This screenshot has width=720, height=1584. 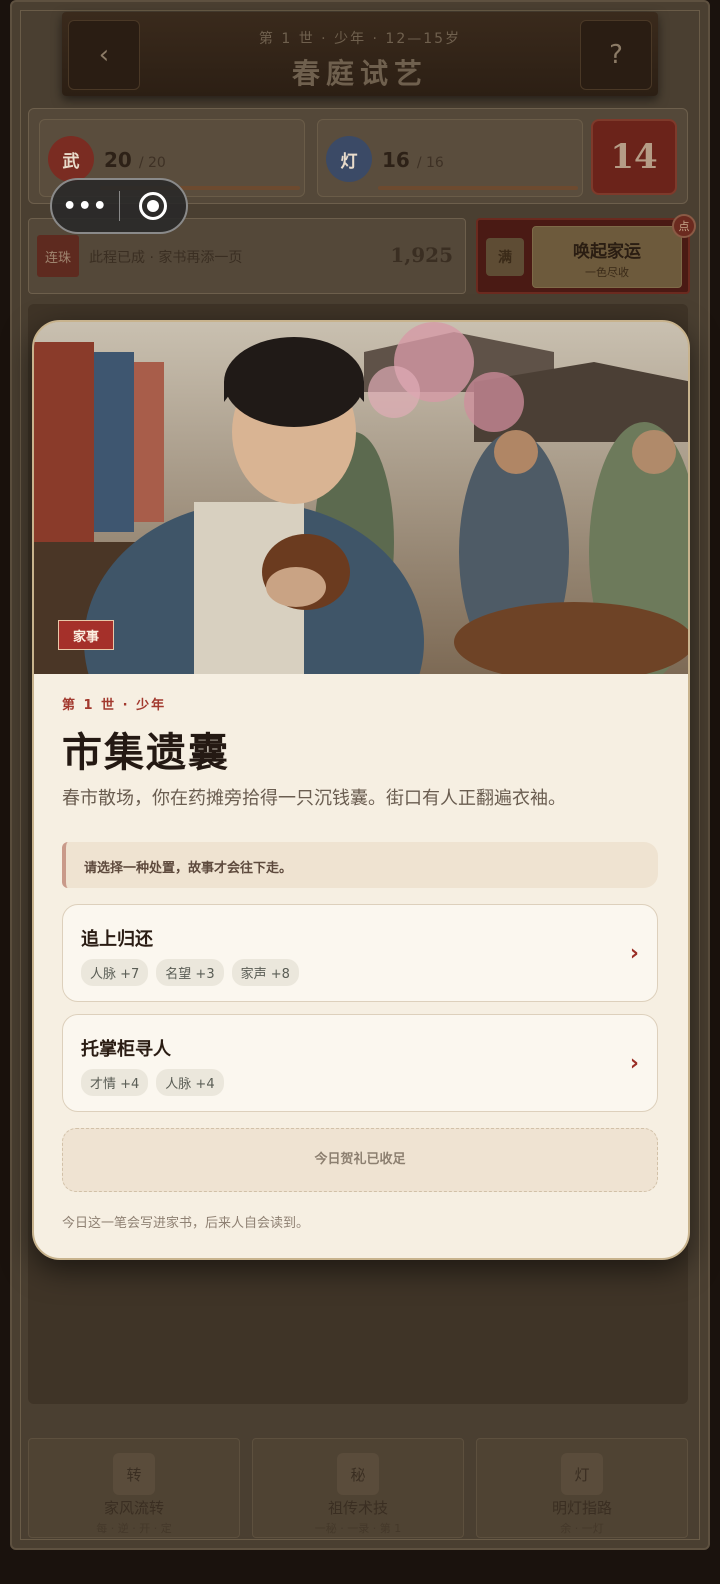 I want to click on action-card-title: 祖传术技, so click(x=357, y=1508).